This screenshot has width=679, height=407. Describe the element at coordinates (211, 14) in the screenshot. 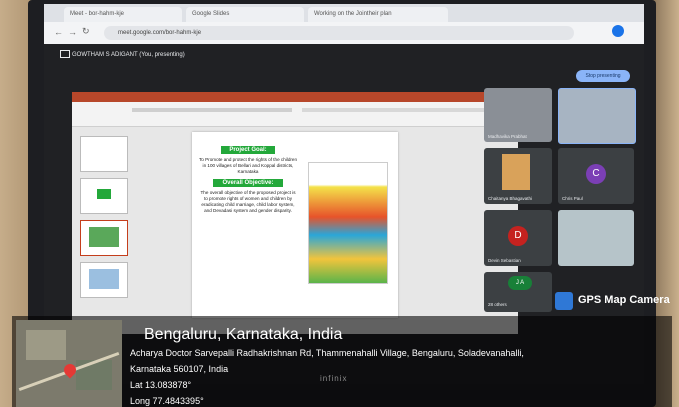

I see `tab-label: Google Slides` at that location.